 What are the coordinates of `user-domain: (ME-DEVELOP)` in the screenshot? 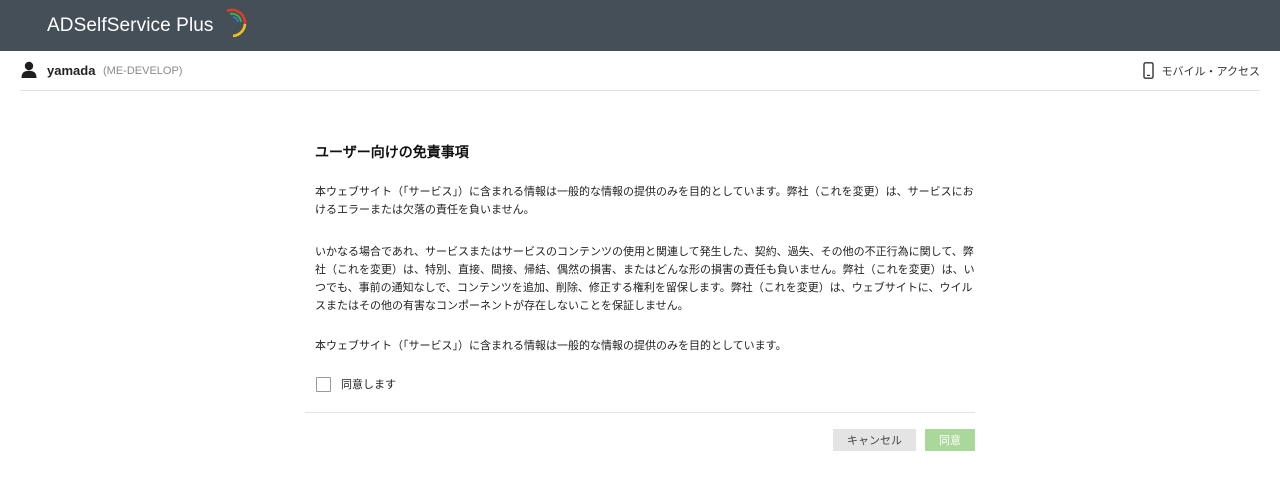 It's located at (143, 71).